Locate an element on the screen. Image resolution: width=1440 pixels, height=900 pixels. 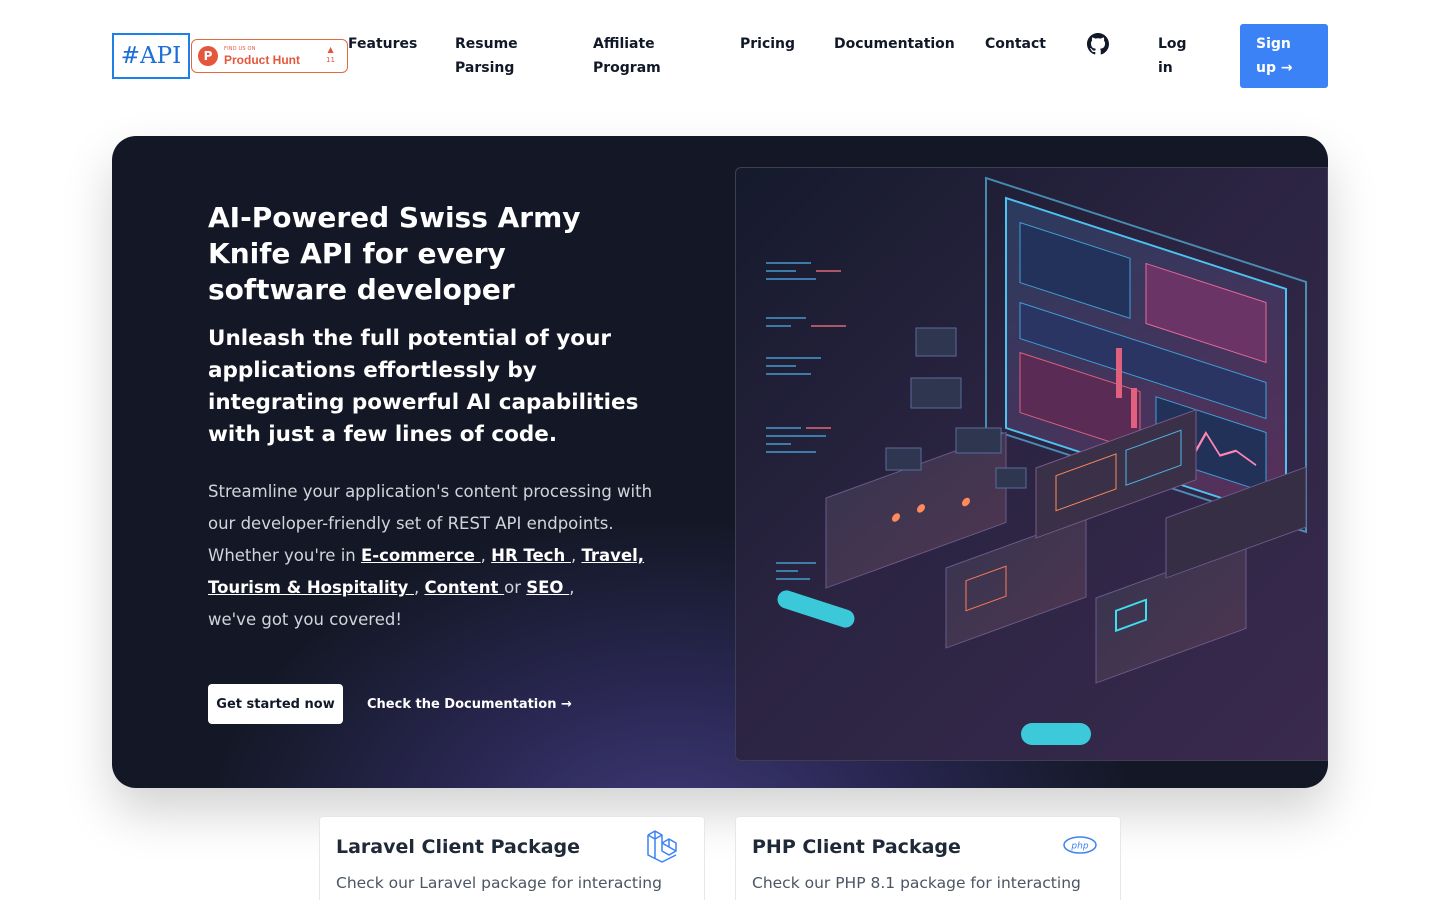
logo-text: #API is located at coordinates (151, 56).